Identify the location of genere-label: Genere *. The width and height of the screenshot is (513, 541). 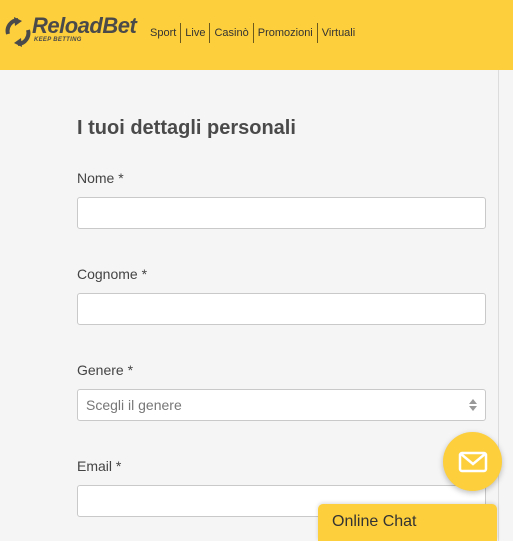
(105, 370).